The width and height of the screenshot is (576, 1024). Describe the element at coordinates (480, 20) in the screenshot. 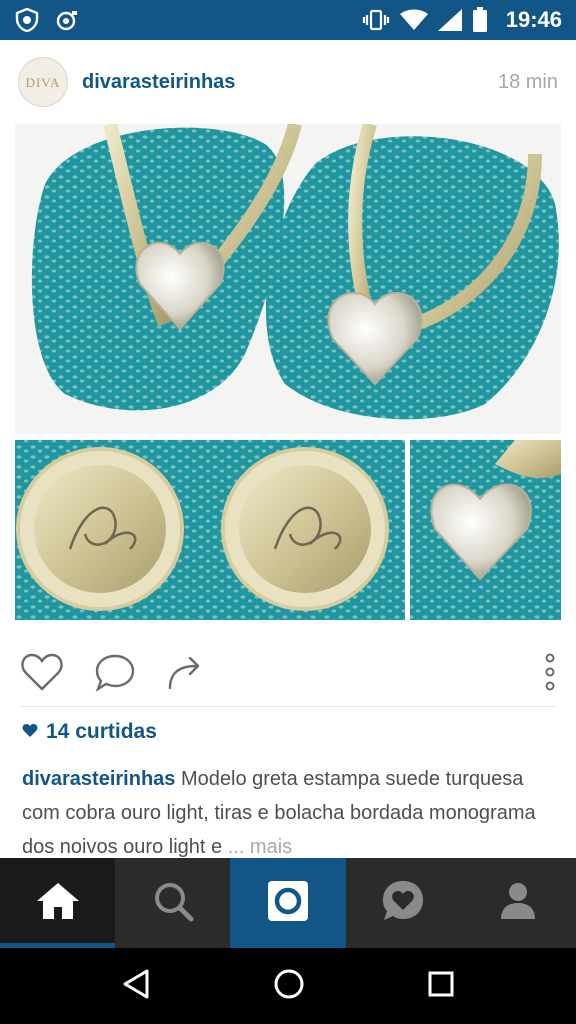

I see `battery-icon` at that location.